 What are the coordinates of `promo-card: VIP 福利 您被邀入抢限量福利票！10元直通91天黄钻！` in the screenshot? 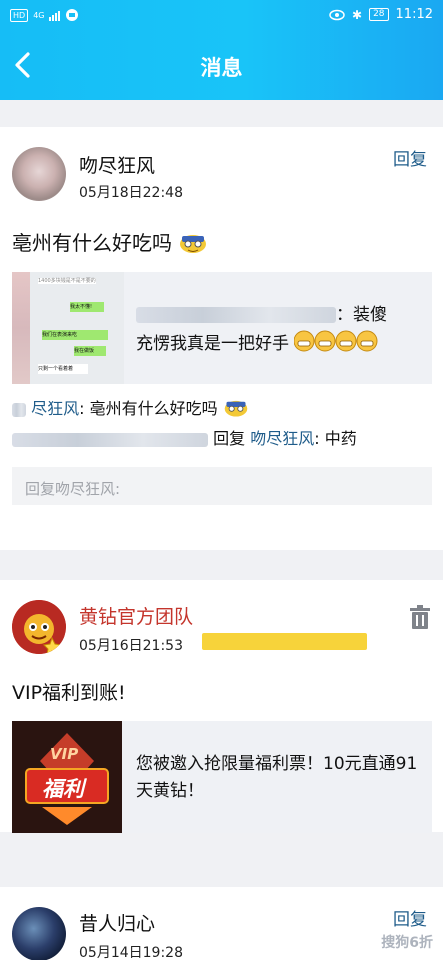 It's located at (222, 777).